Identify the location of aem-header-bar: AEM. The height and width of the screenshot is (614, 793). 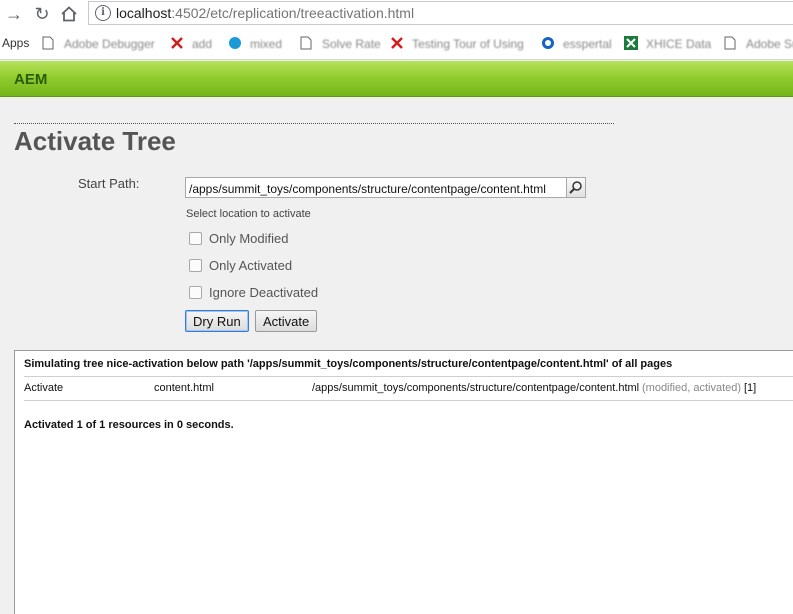
(396, 79).